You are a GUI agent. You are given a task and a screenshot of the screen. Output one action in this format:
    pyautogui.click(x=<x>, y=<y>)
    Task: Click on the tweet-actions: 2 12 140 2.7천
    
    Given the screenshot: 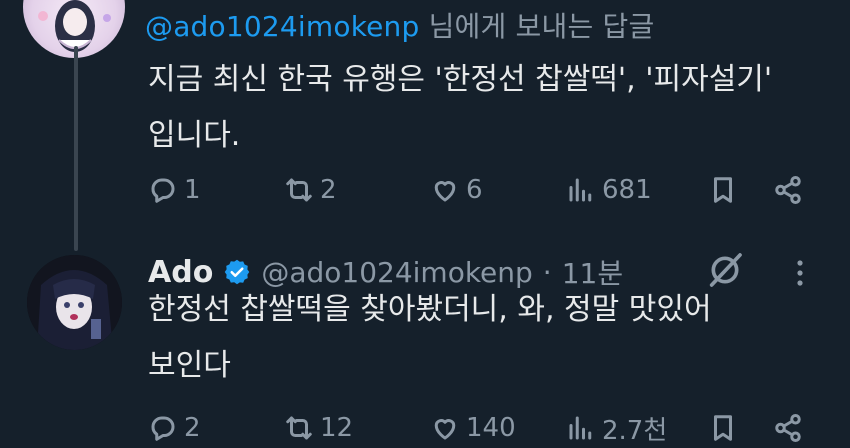 What is the action you would take?
    pyautogui.click(x=493, y=428)
    